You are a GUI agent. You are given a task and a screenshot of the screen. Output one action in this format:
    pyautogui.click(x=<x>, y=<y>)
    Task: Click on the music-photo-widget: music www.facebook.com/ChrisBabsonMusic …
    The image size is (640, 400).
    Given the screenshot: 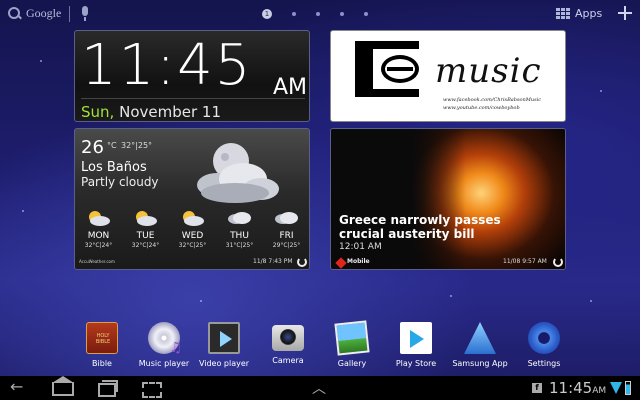 What is the action you would take?
    pyautogui.click(x=448, y=76)
    